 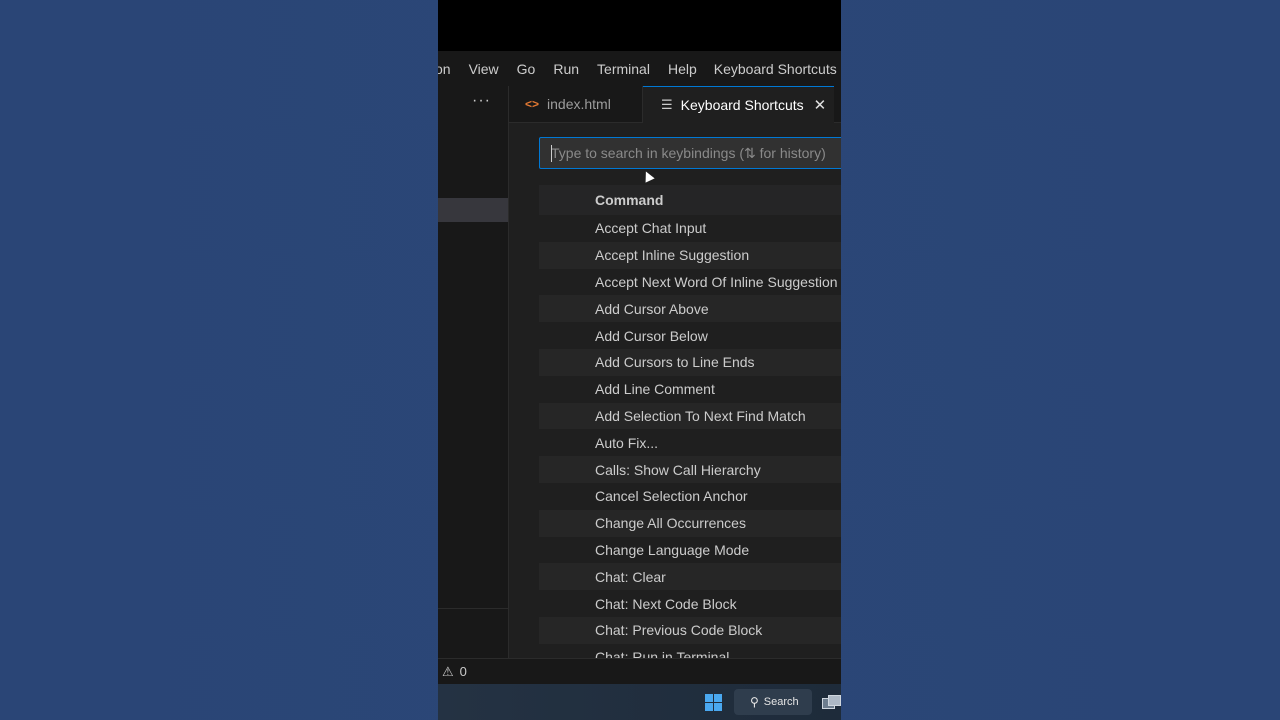 I want to click on table-row: Add Cursor Below, so click(x=690, y=335).